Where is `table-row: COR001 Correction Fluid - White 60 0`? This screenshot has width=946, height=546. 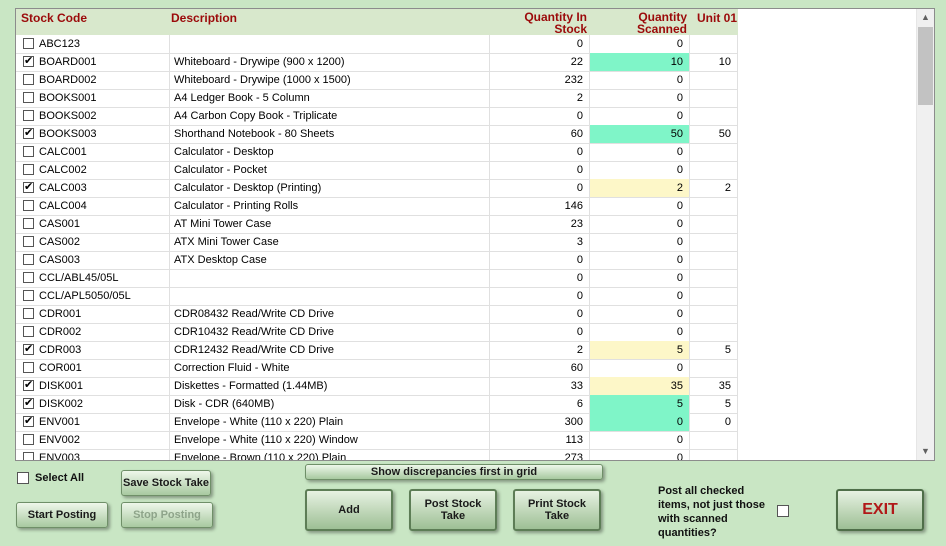
table-row: COR001 Correction Fluid - White 60 0 is located at coordinates (377, 368).